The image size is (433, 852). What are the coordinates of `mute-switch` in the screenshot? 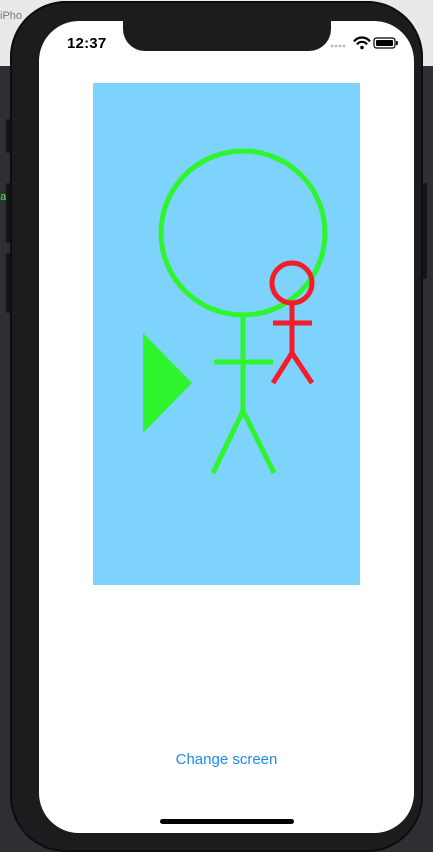 It's located at (8, 136).